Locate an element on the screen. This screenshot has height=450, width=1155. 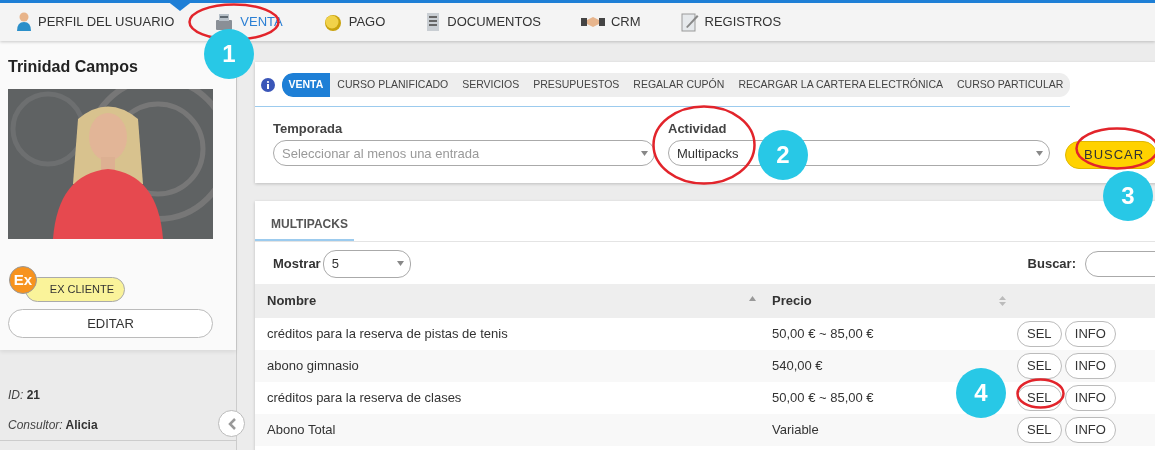
collapse-button is located at coordinates (231, 423).